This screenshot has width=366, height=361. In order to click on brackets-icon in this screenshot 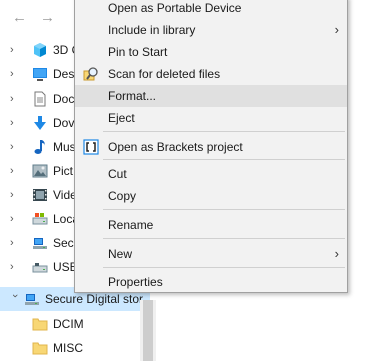, I will do `click(91, 147)`.